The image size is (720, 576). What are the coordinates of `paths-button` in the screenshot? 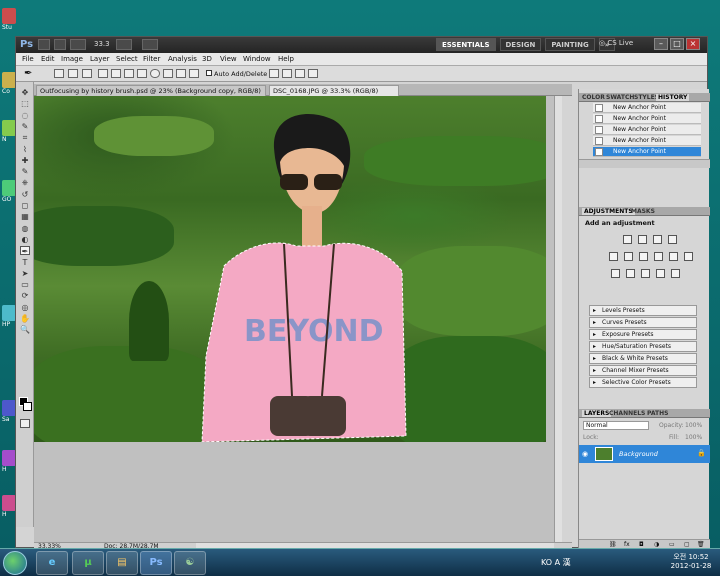 It's located at (73, 73).